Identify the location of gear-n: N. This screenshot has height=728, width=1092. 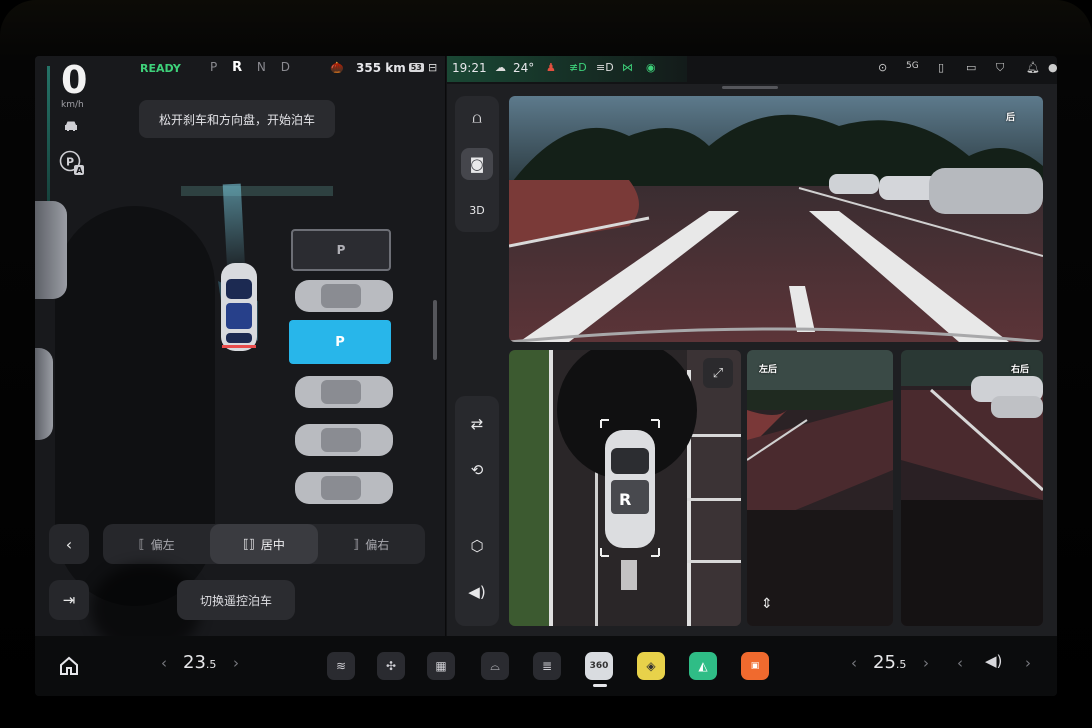
(261, 67).